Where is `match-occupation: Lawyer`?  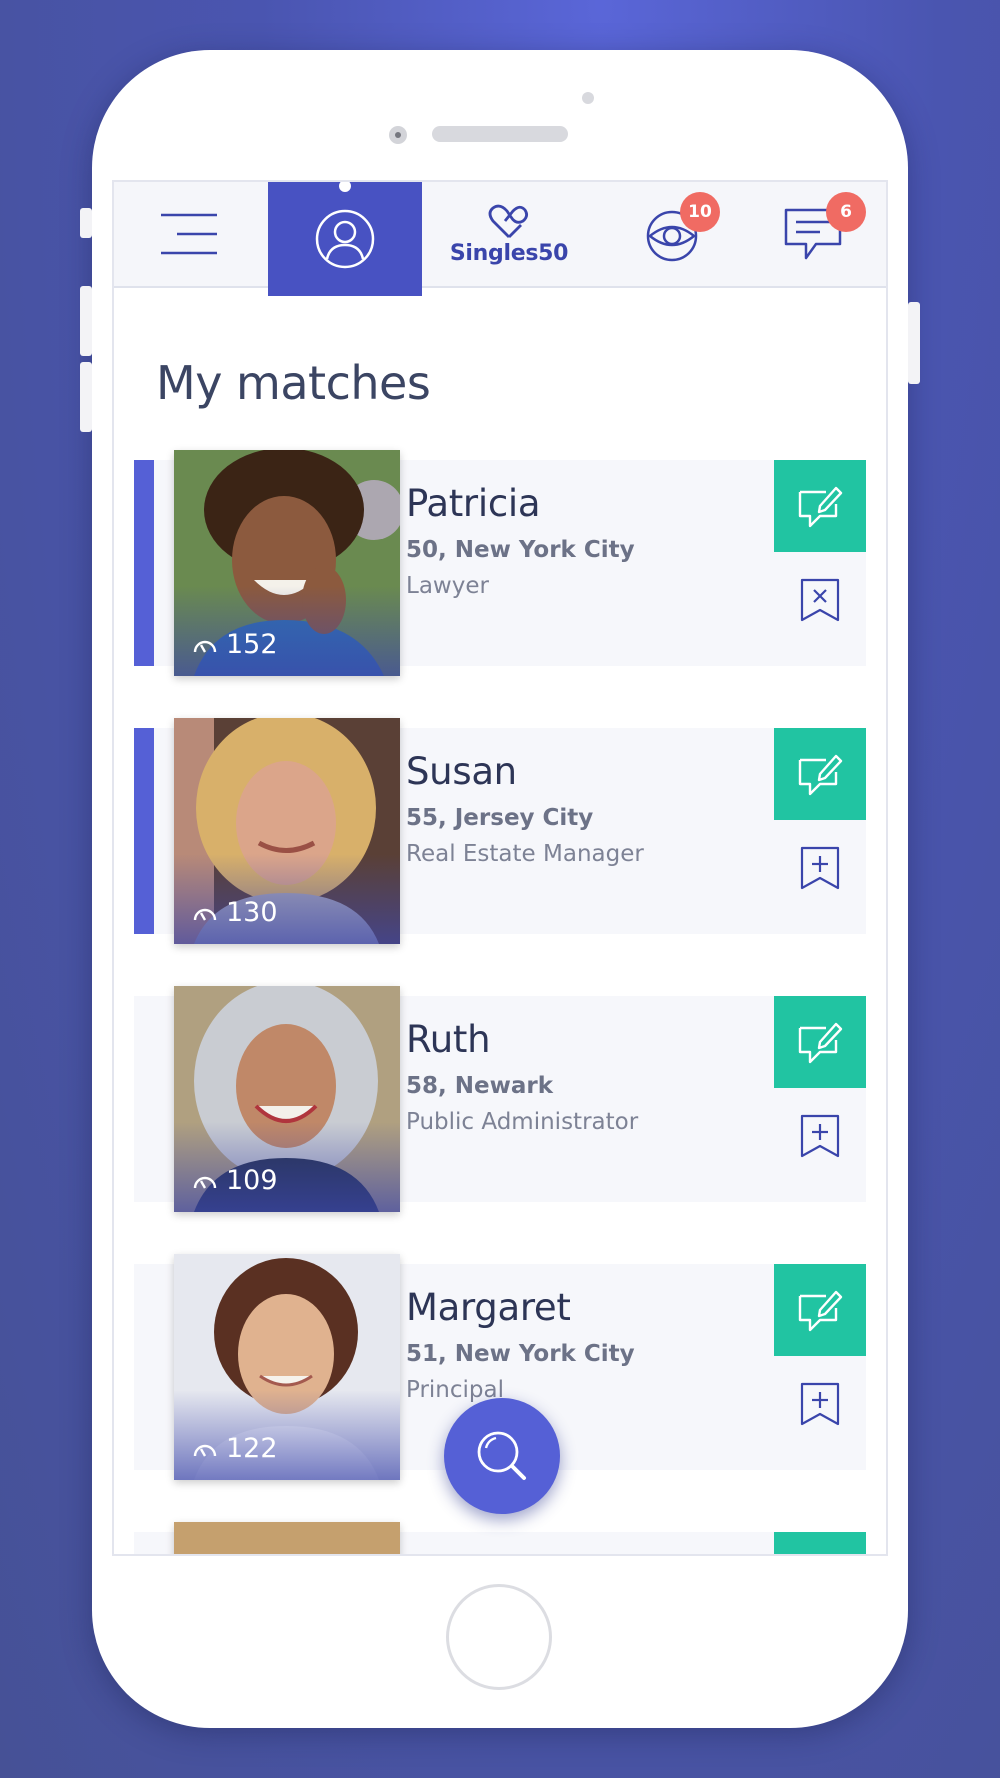 match-occupation: Lawyer is located at coordinates (447, 586).